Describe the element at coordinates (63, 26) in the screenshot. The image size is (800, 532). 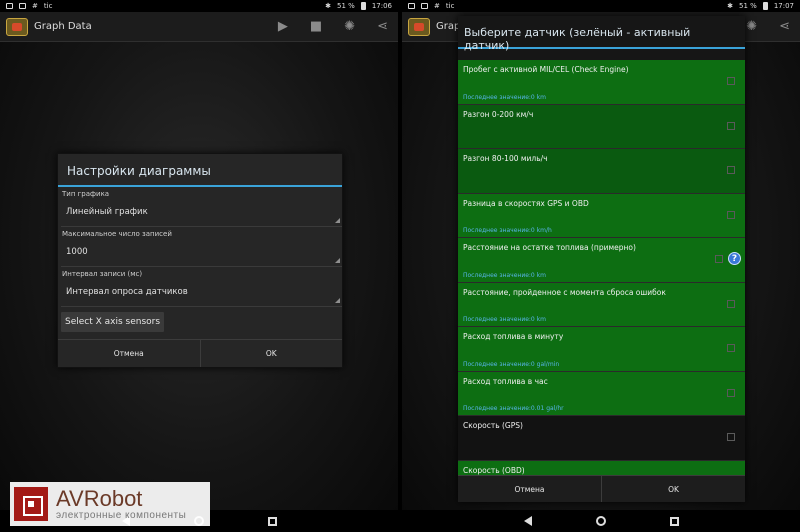
I see `app-title: Graph Data` at that location.